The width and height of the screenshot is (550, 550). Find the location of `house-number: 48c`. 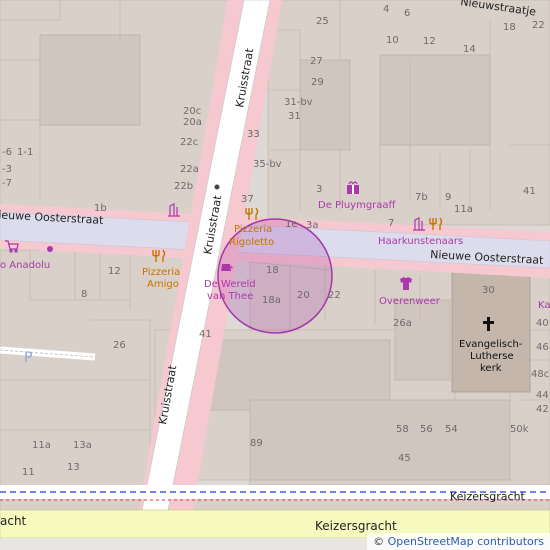

house-number: 48c is located at coordinates (540, 374).